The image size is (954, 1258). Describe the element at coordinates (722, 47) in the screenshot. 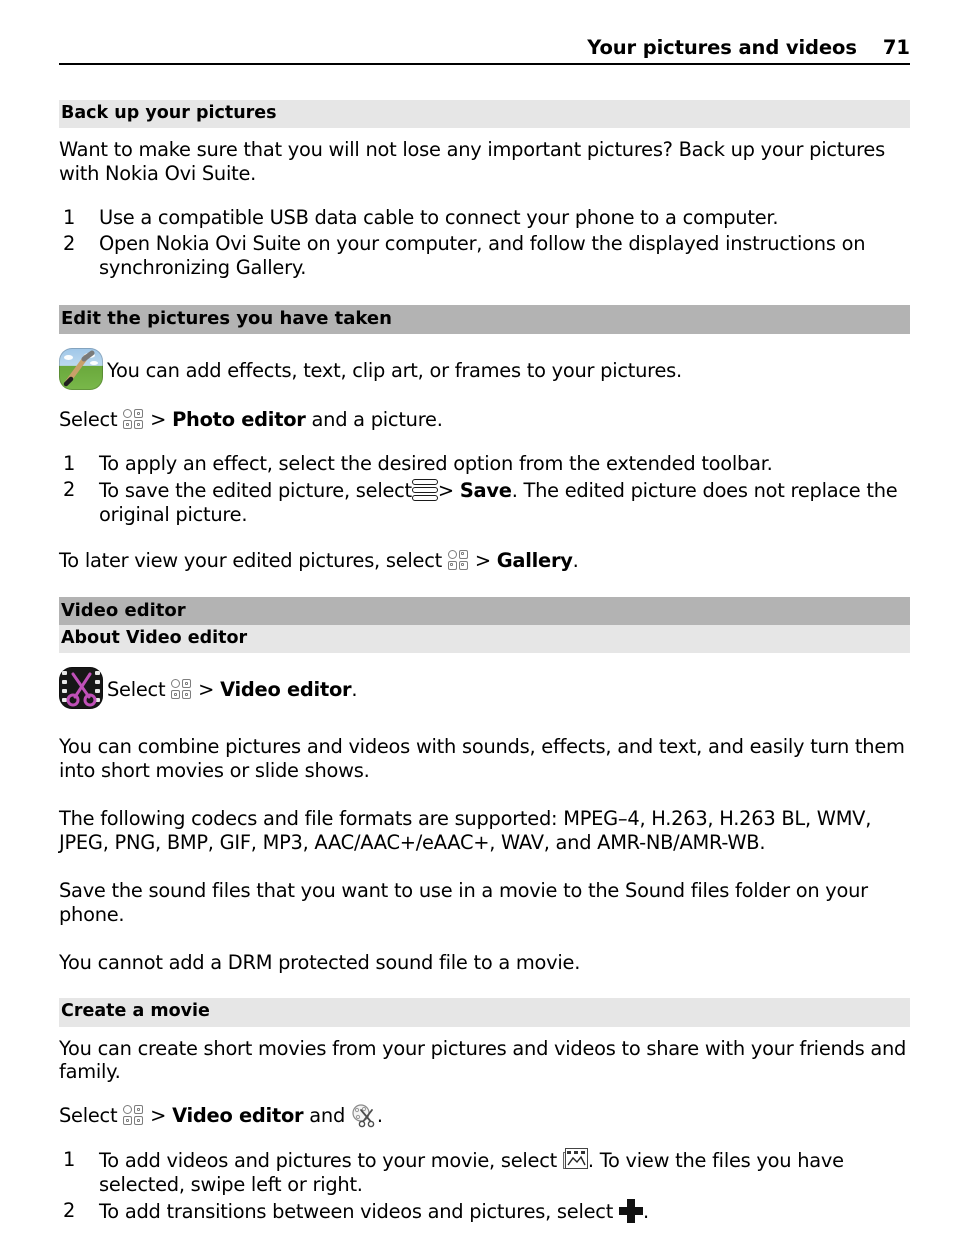

I see `header-title: Your pictures and videos` at that location.